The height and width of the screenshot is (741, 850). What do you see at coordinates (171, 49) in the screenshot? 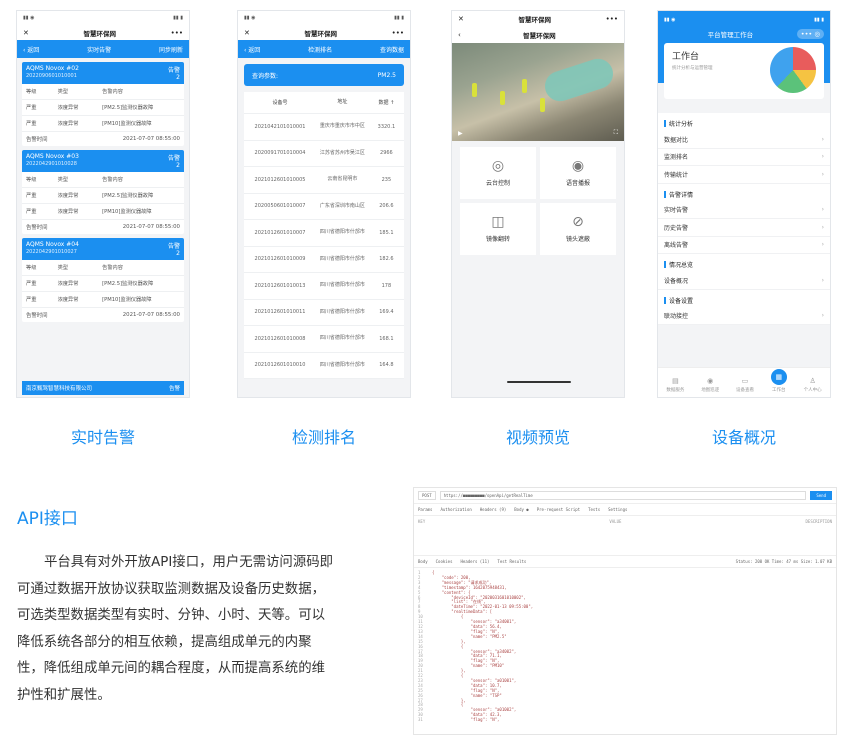
I see `sync-button: 同步刷新` at bounding box center [171, 49].